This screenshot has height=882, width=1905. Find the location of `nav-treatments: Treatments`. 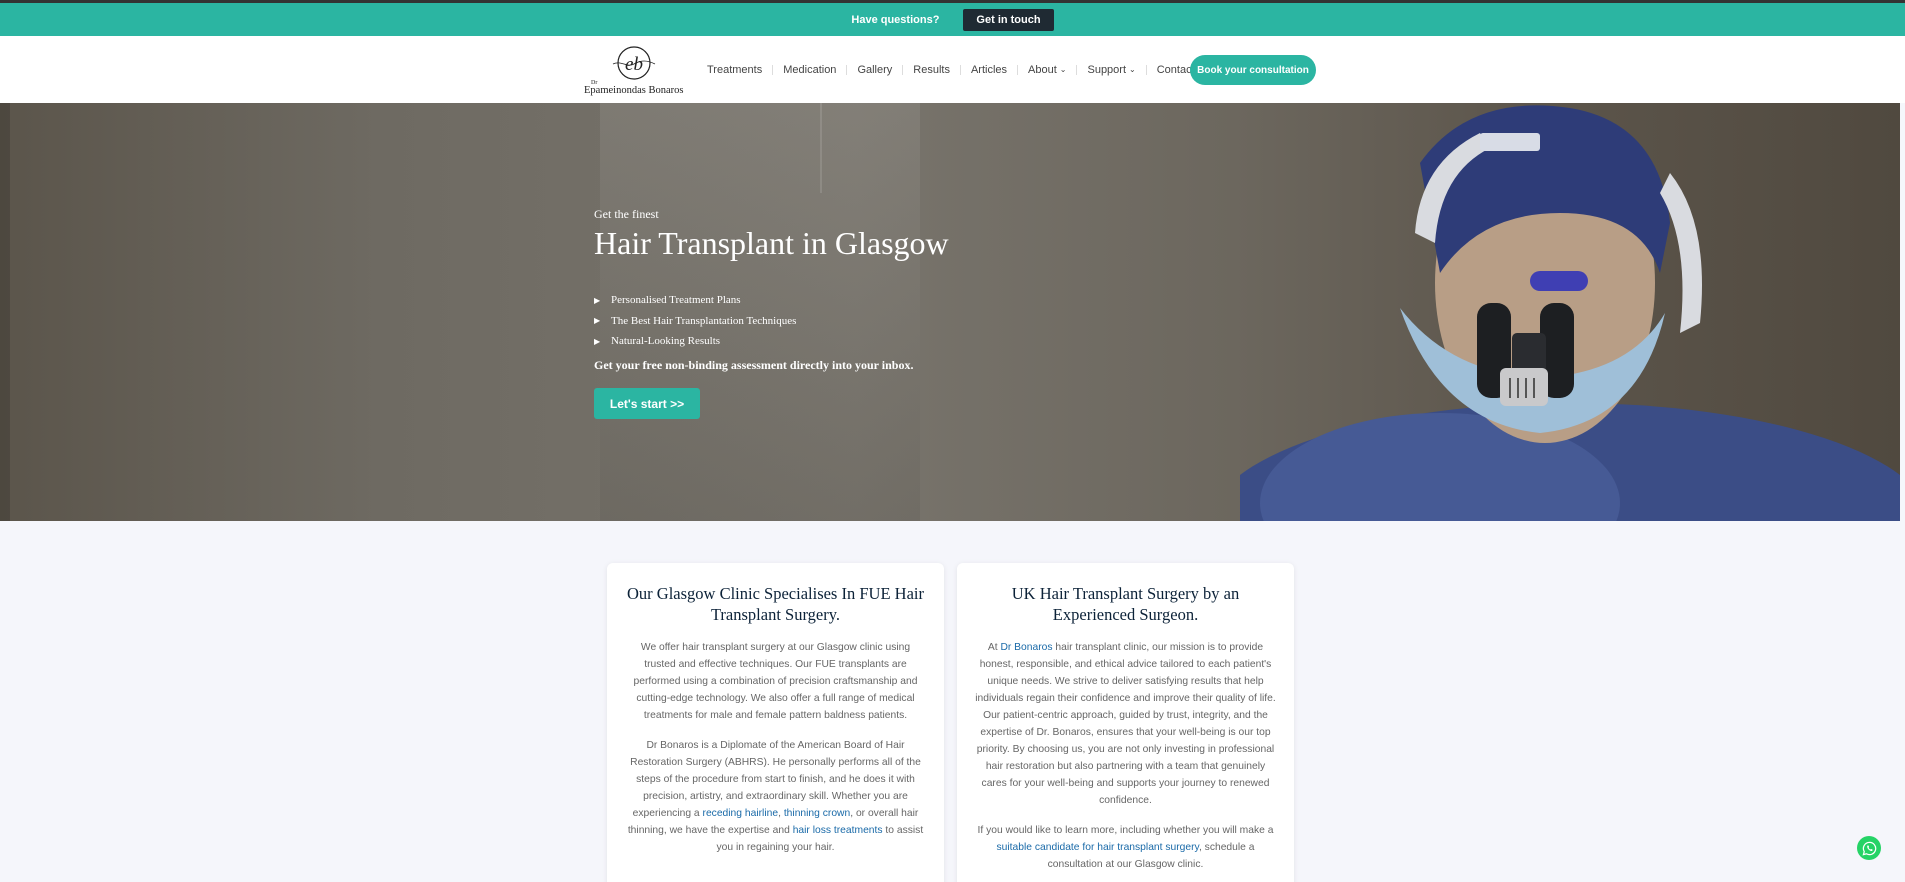

nav-treatments: Treatments is located at coordinates (734, 70).